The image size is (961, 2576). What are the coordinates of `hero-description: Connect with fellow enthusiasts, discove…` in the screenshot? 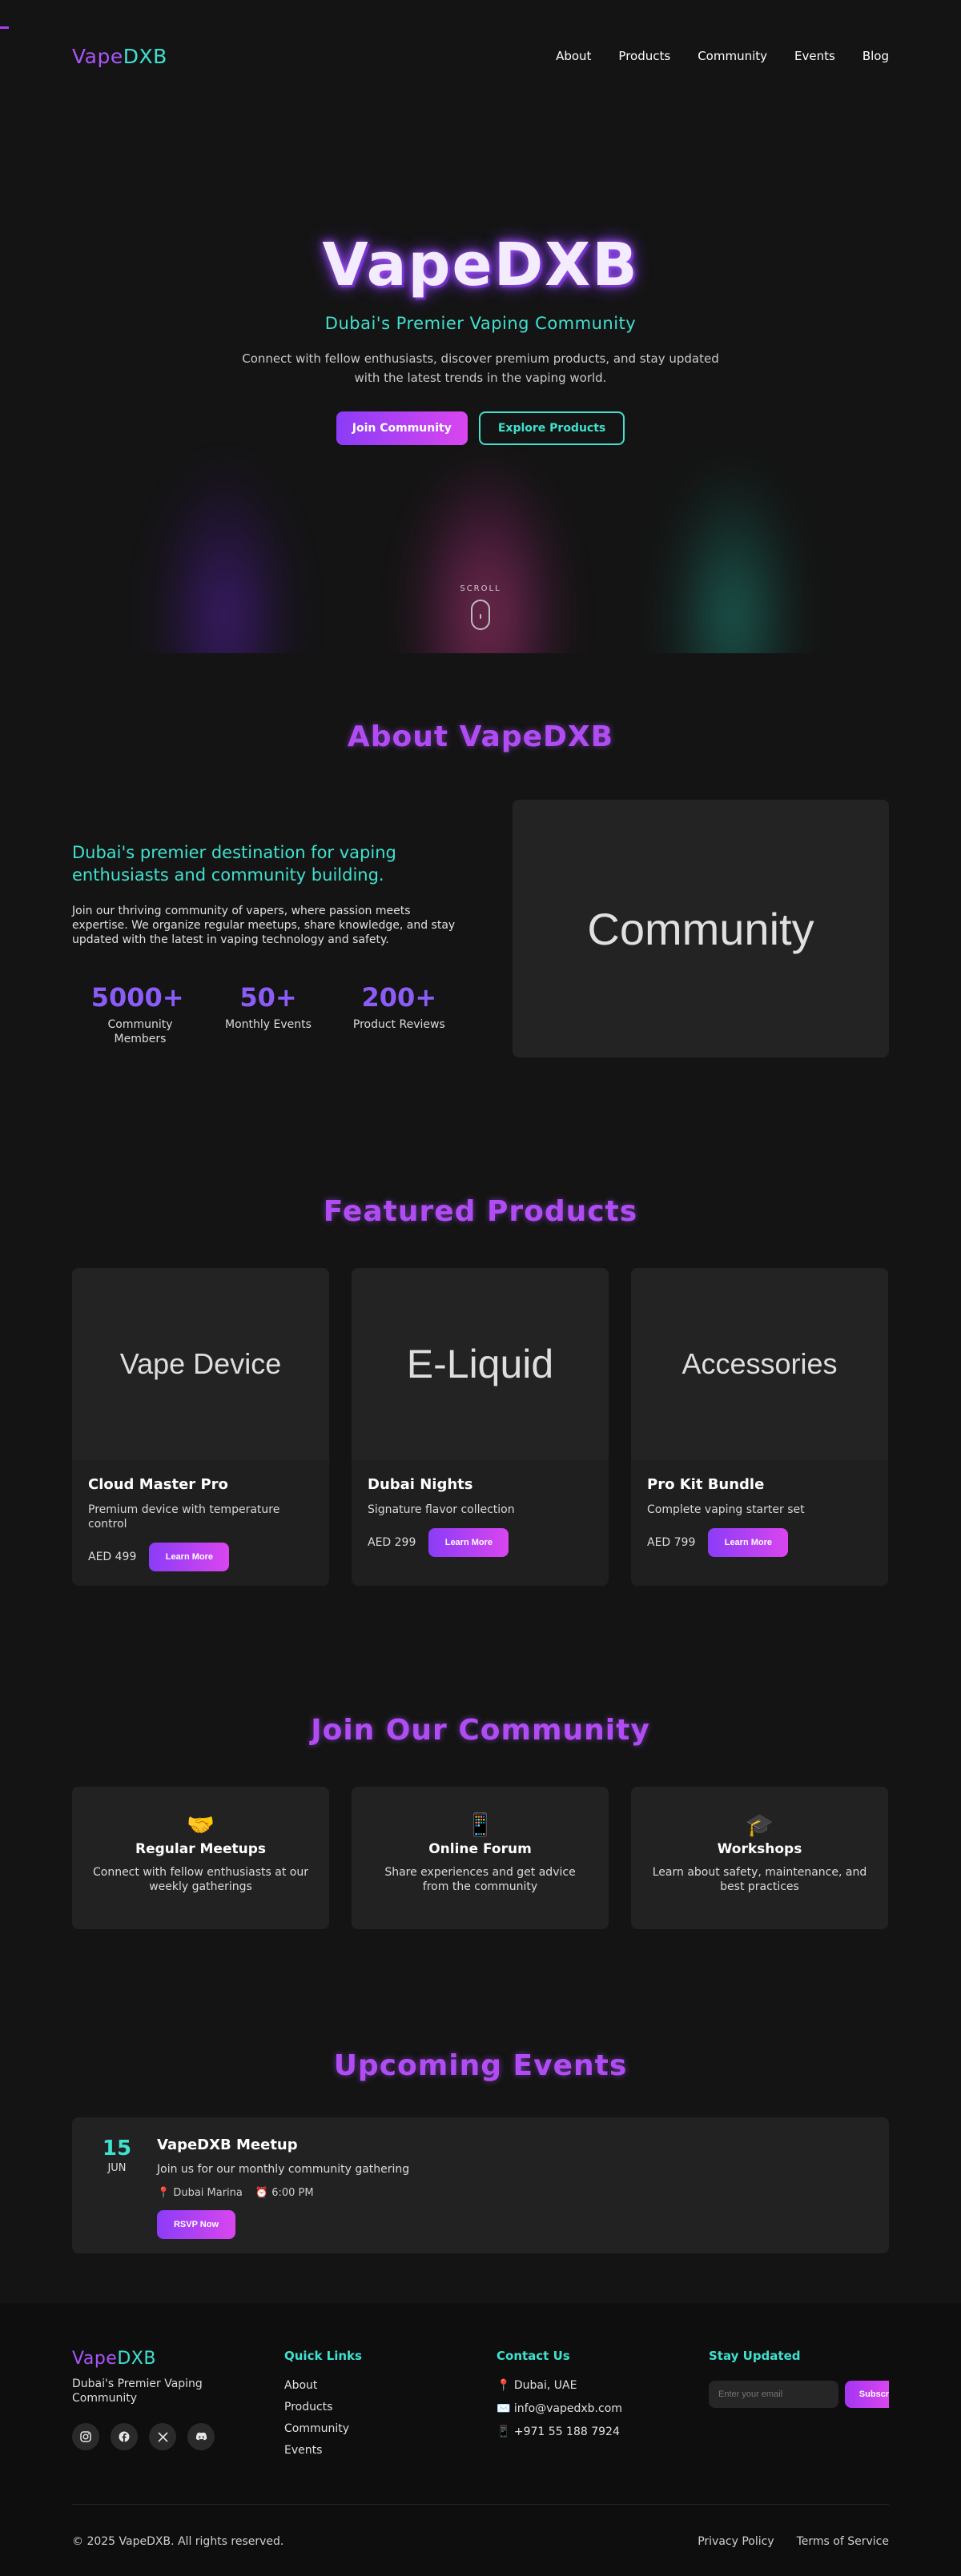 It's located at (480, 368).